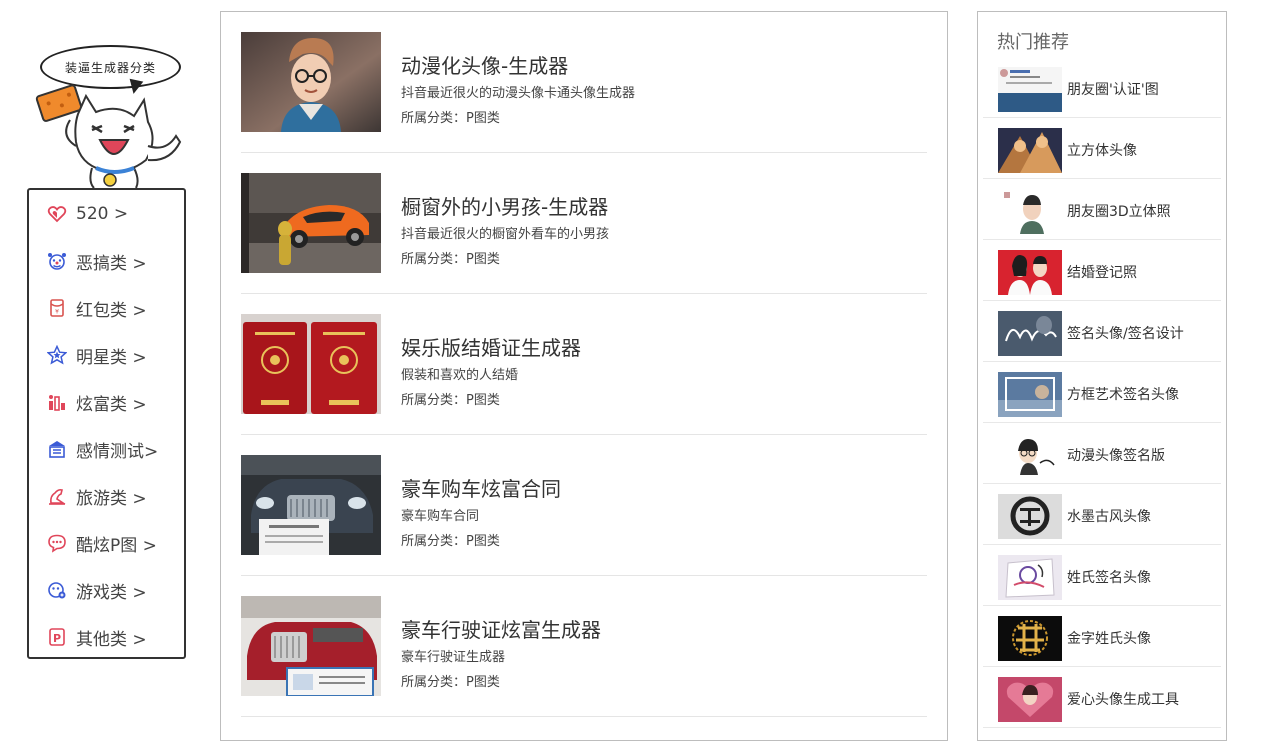 This screenshot has height=741, width=1283. What do you see at coordinates (1123, 700) in the screenshot?
I see `hot-item-label: 爱心头像生成工具` at bounding box center [1123, 700].